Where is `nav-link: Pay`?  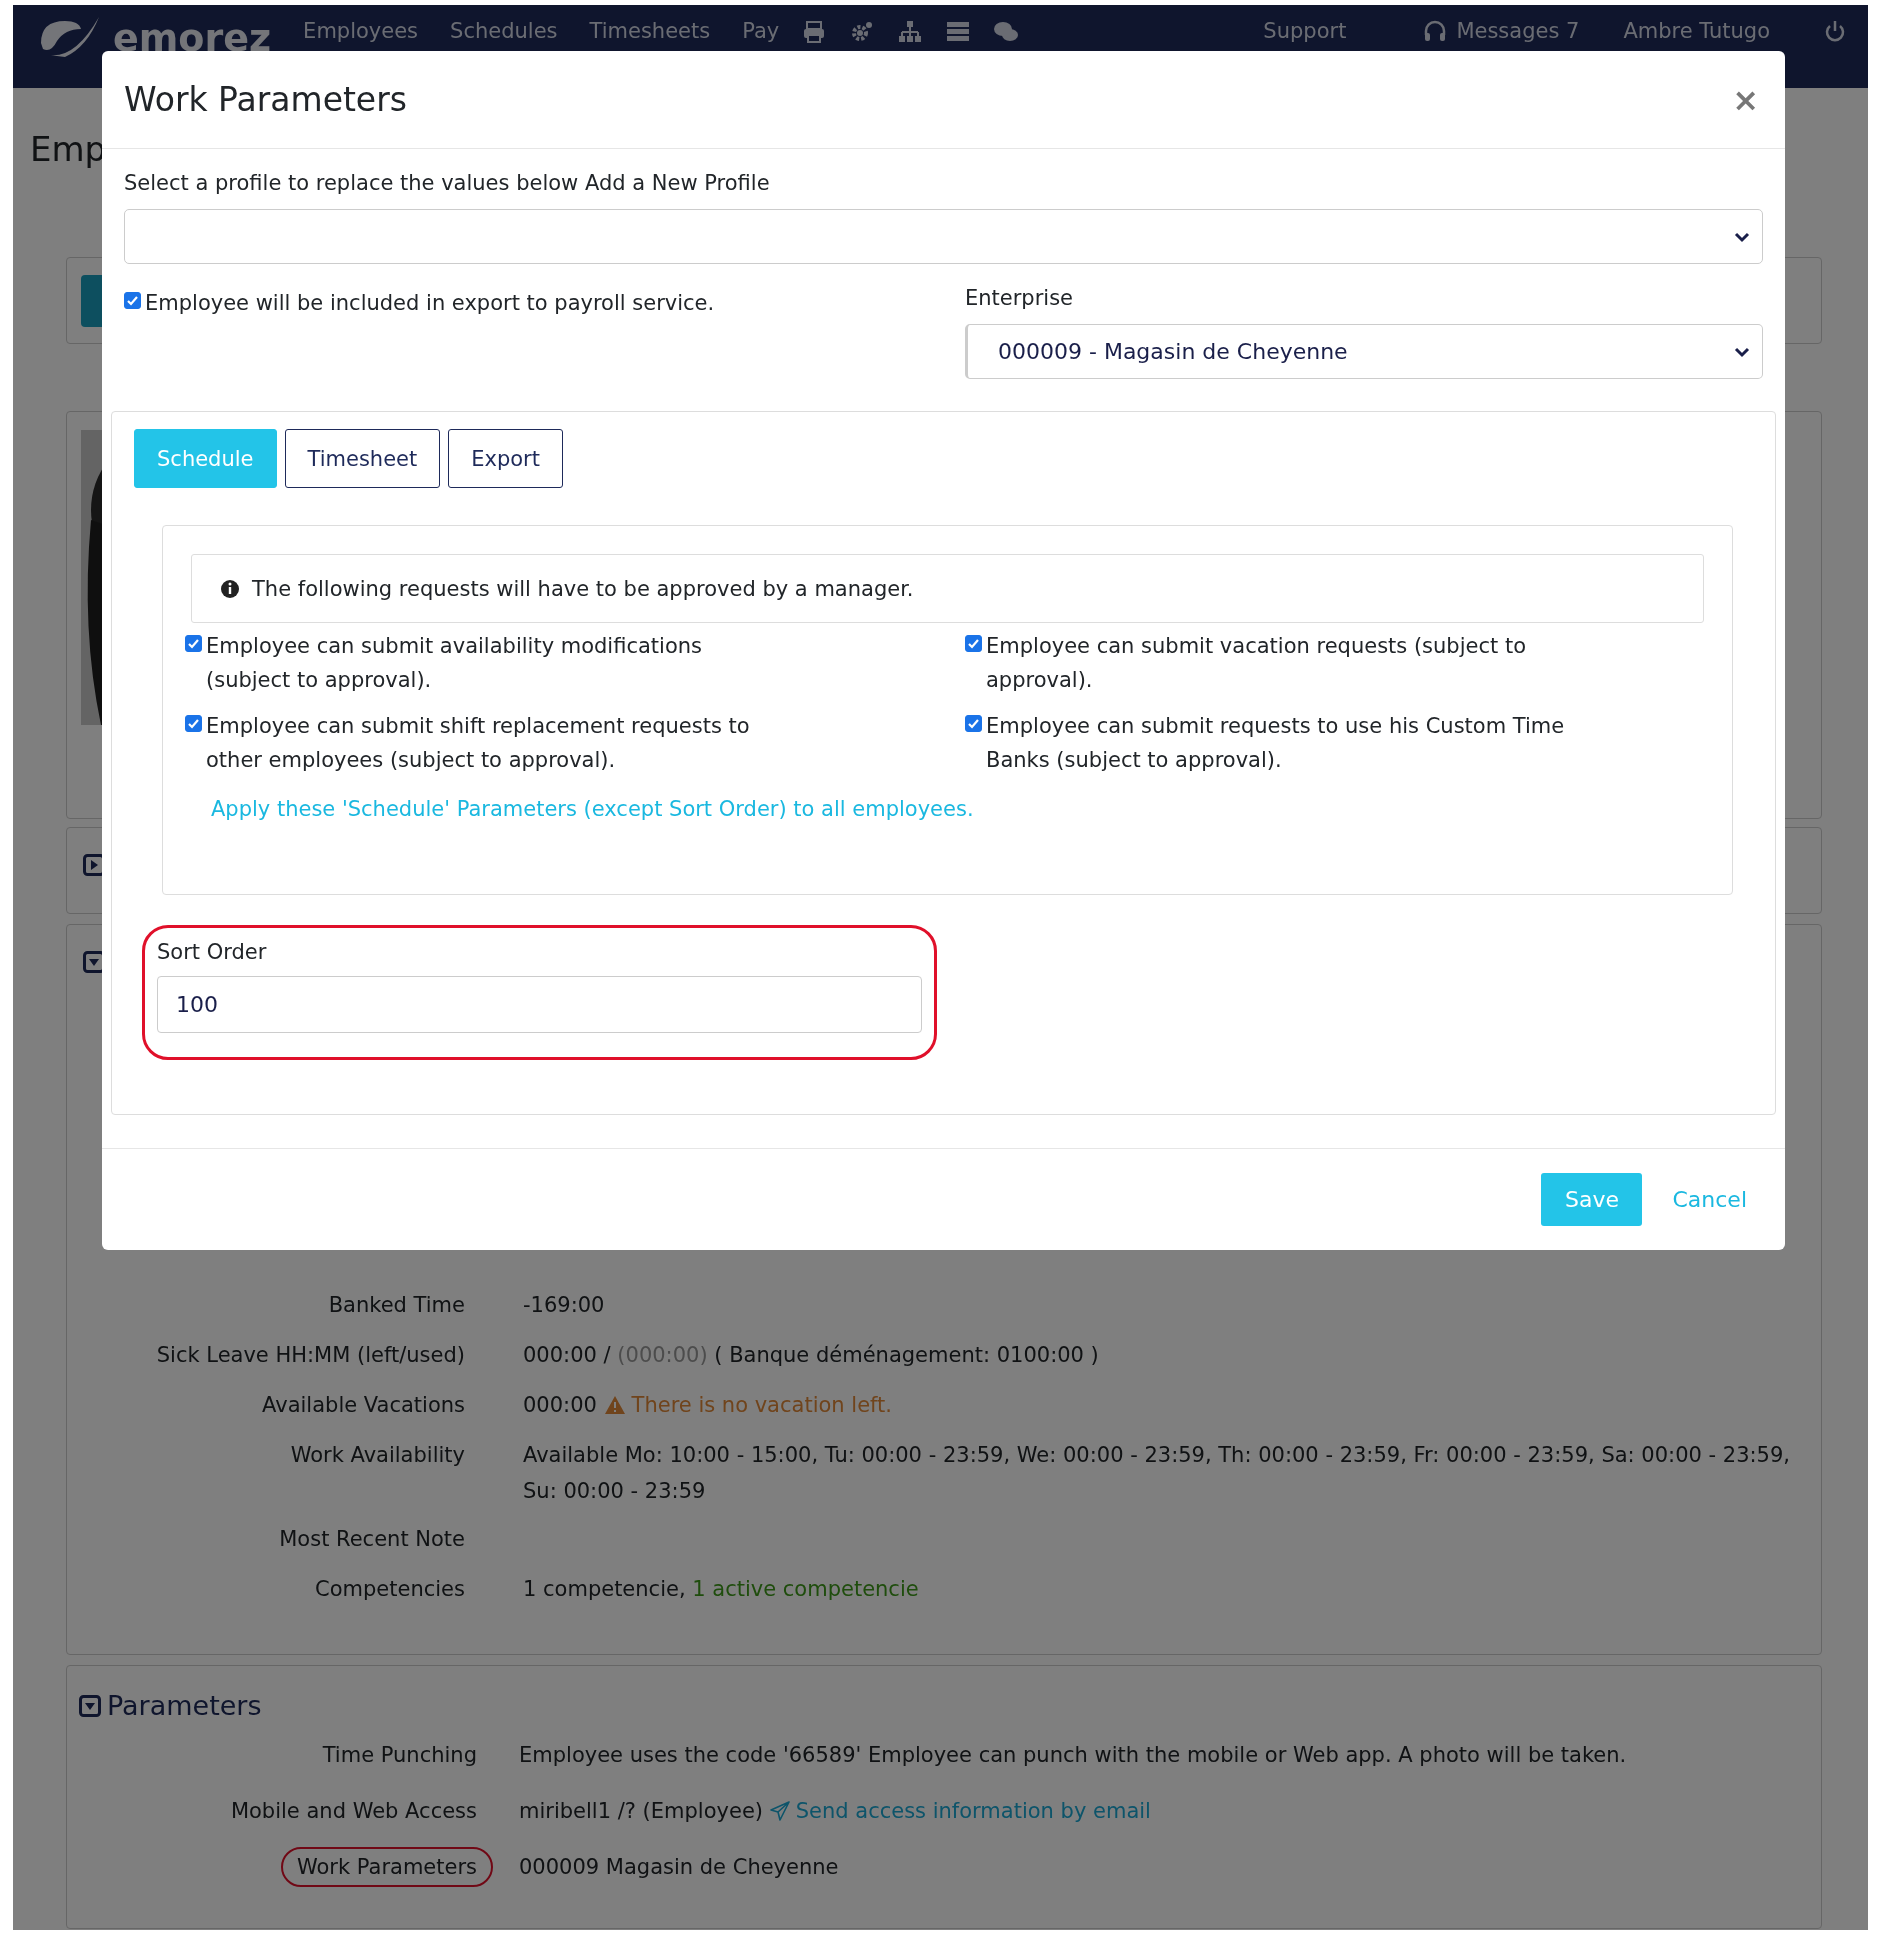
nav-link: Pay is located at coordinates (761, 31).